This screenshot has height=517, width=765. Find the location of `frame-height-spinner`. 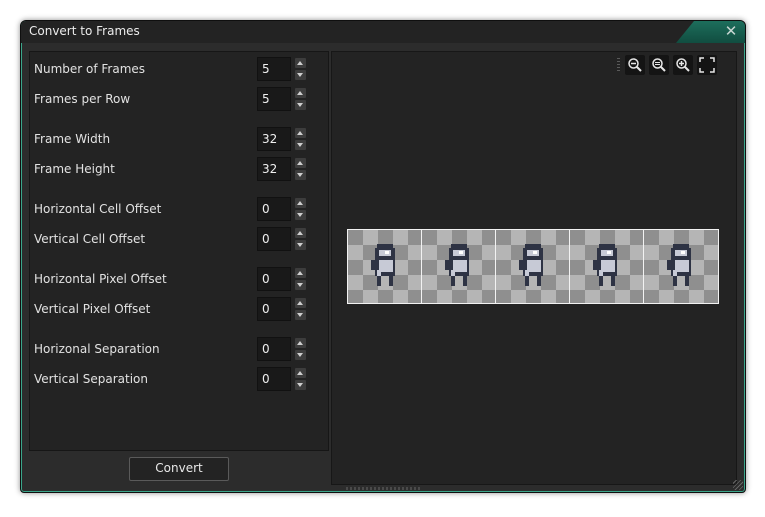

frame-height-spinner is located at coordinates (300, 169).